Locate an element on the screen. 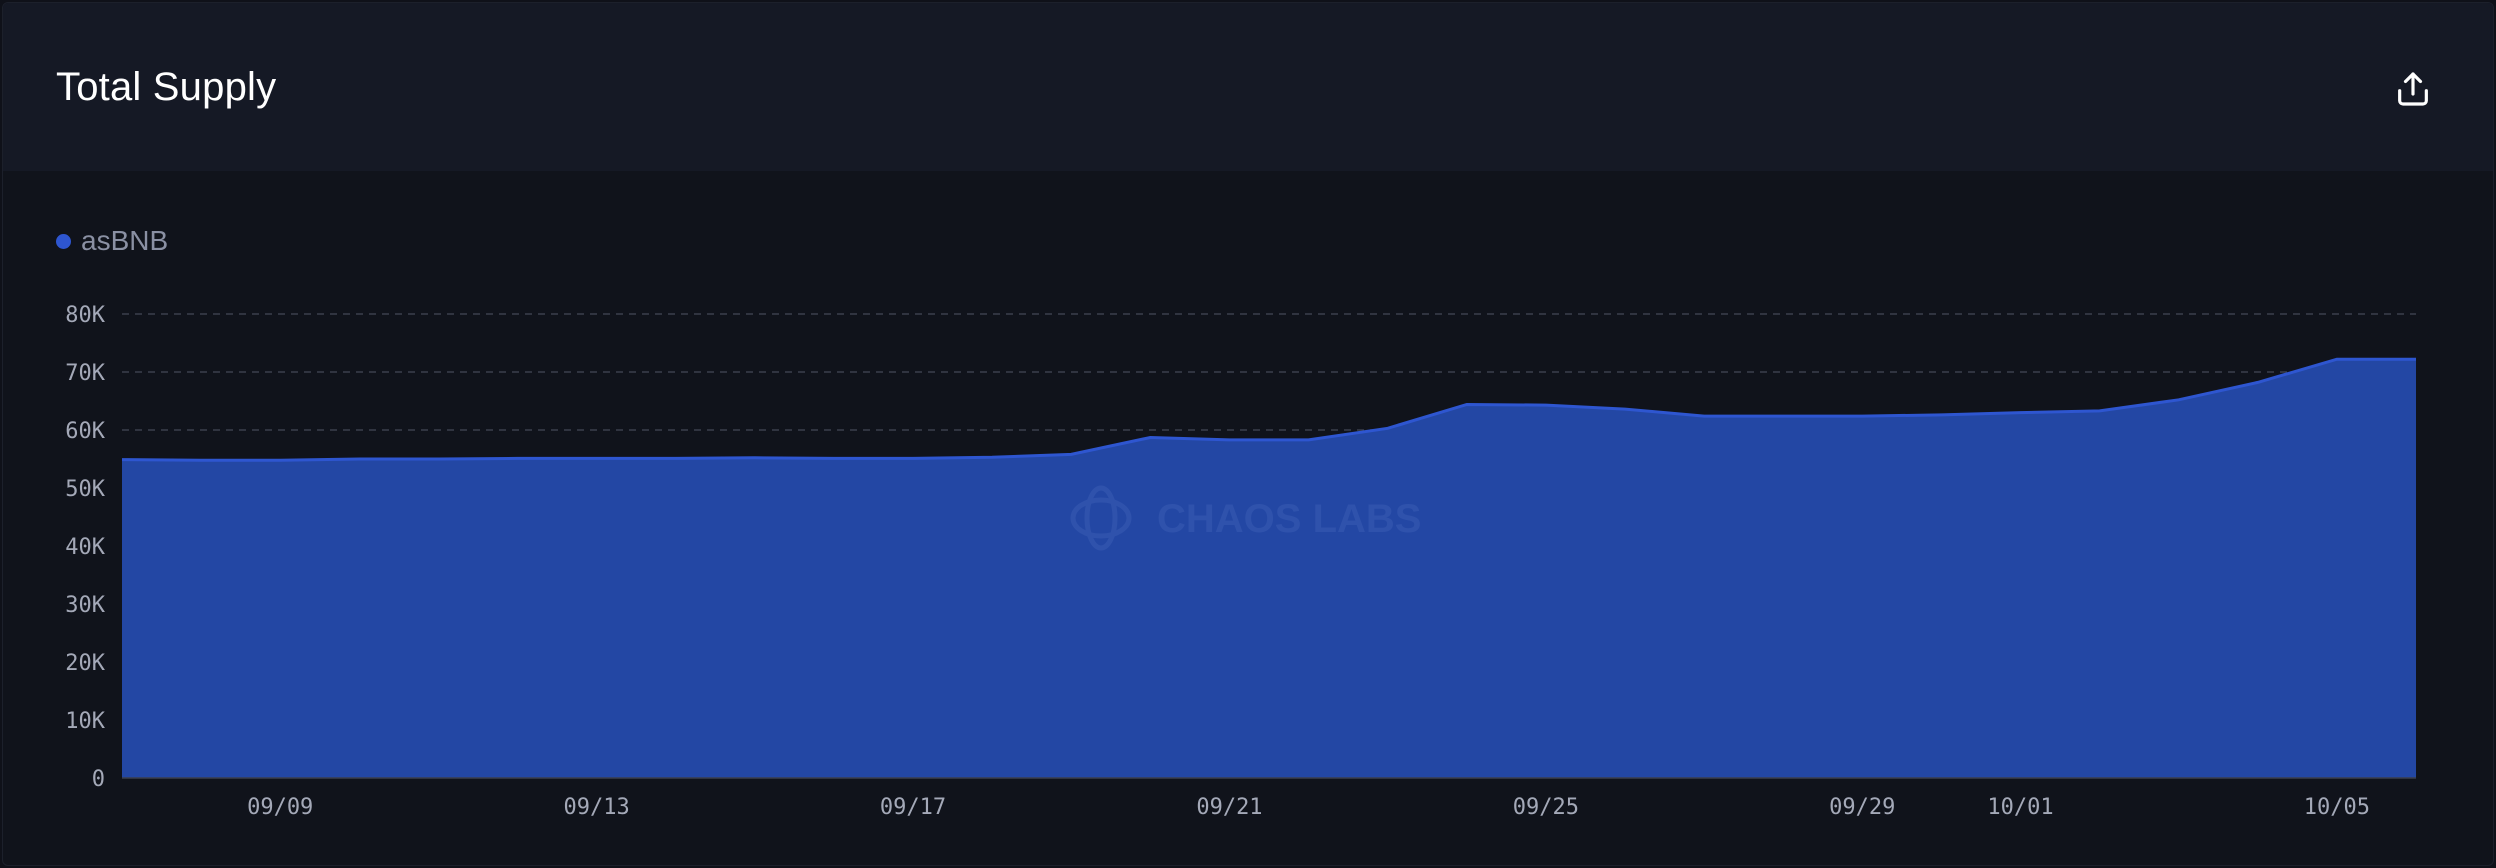 The image size is (2496, 868). x-tick-label: 09/17 is located at coordinates (913, 807).